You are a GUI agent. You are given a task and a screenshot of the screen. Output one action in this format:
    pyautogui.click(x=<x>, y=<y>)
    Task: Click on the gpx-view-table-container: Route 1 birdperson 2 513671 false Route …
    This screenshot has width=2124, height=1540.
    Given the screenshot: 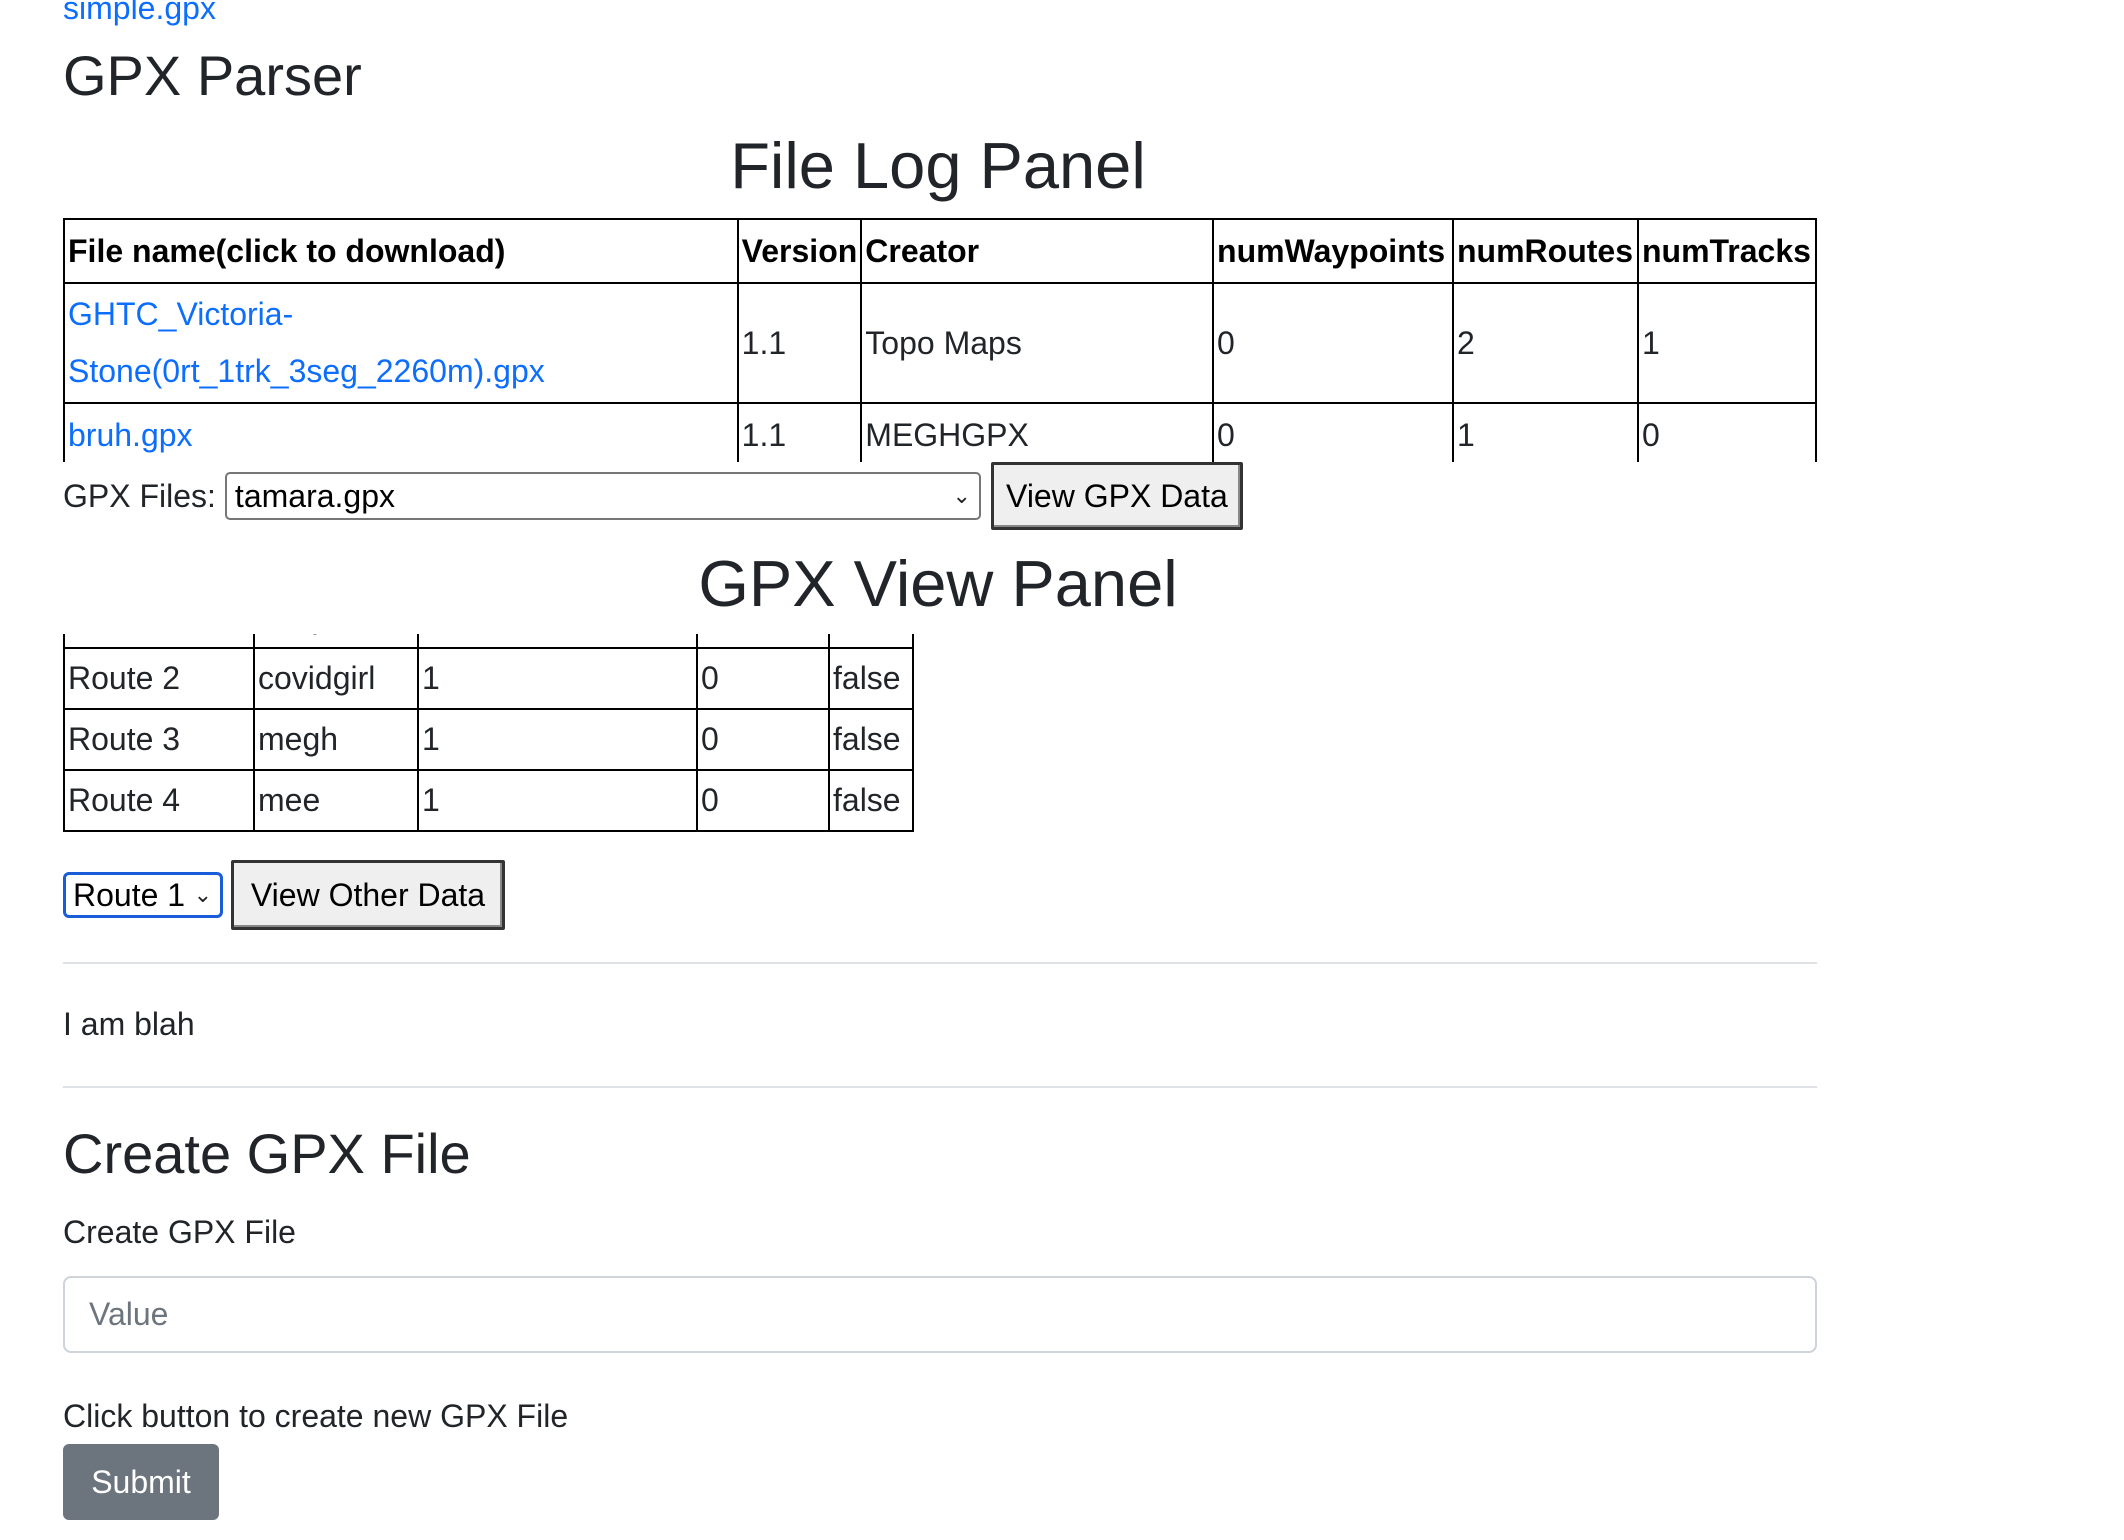 What is the action you would take?
    pyautogui.click(x=489, y=747)
    